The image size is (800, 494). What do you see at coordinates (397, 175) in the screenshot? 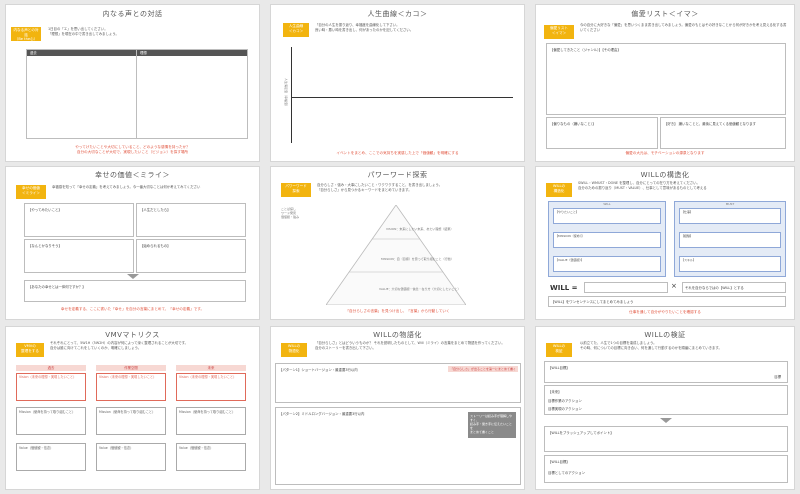
I see `panel-title: パワーワード探索` at bounding box center [397, 175].